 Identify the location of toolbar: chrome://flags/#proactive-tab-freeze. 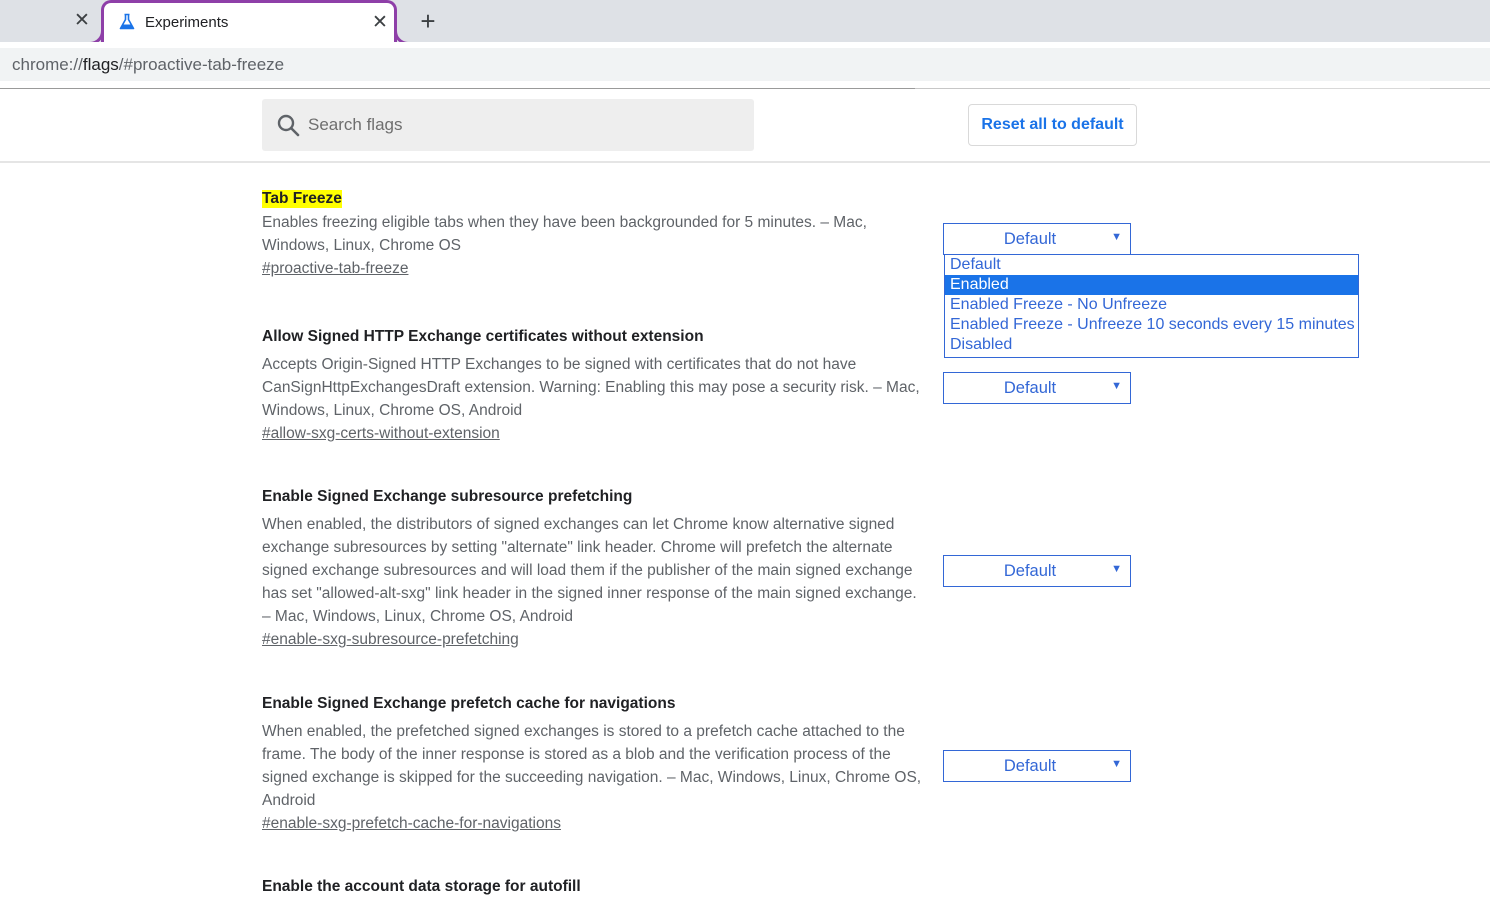
(745, 65).